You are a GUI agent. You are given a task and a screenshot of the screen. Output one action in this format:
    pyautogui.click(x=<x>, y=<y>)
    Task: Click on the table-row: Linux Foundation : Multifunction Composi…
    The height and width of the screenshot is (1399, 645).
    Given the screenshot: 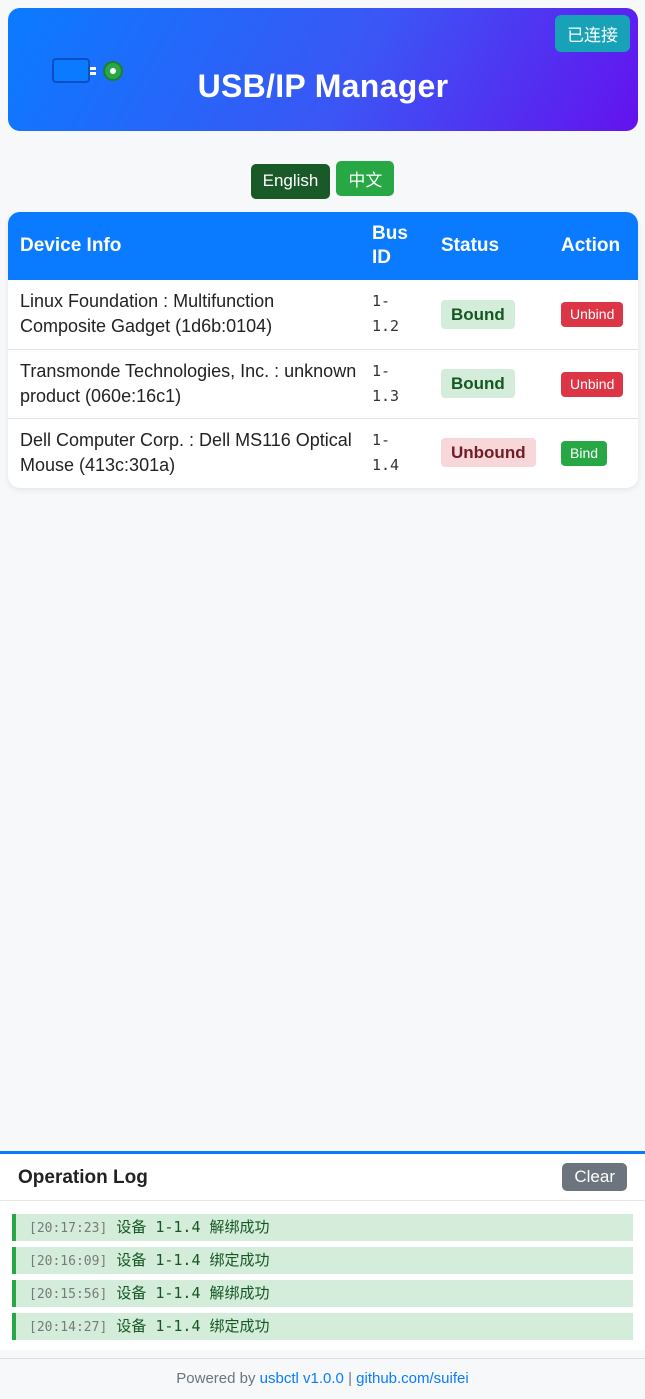 What is the action you would take?
    pyautogui.click(x=323, y=314)
    